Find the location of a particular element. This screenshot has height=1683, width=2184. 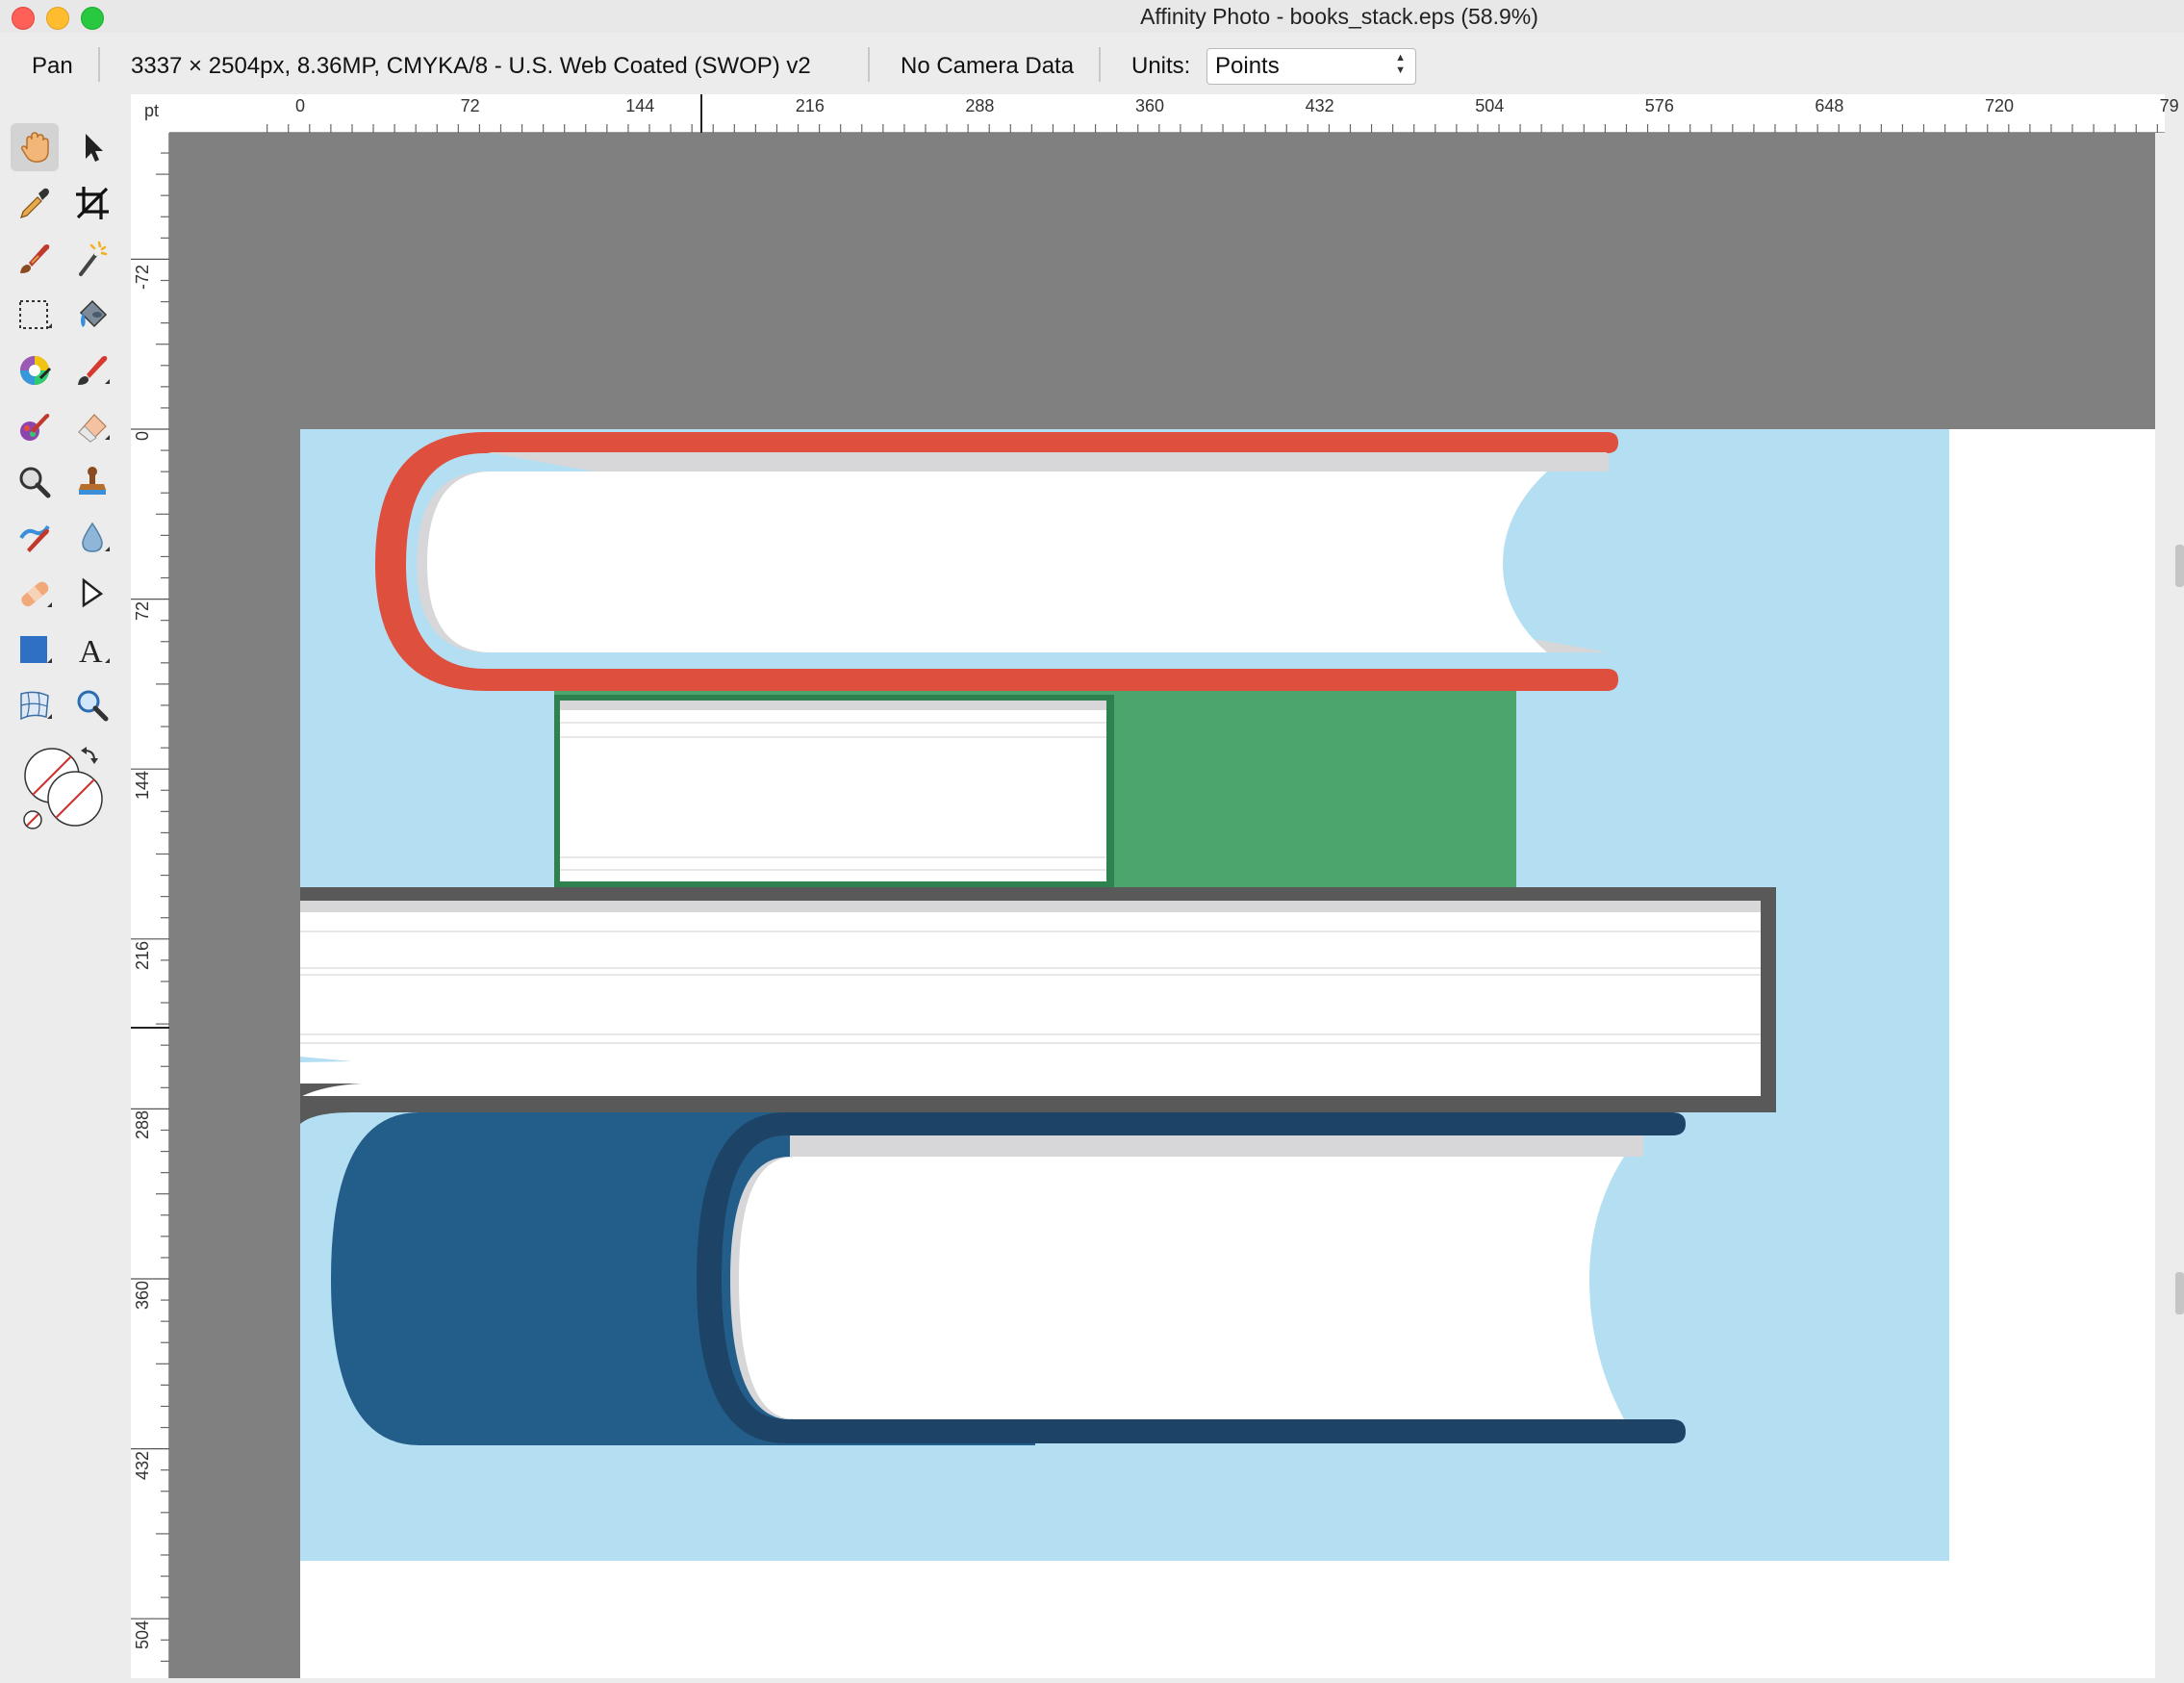

blur-tool is located at coordinates (92, 538).